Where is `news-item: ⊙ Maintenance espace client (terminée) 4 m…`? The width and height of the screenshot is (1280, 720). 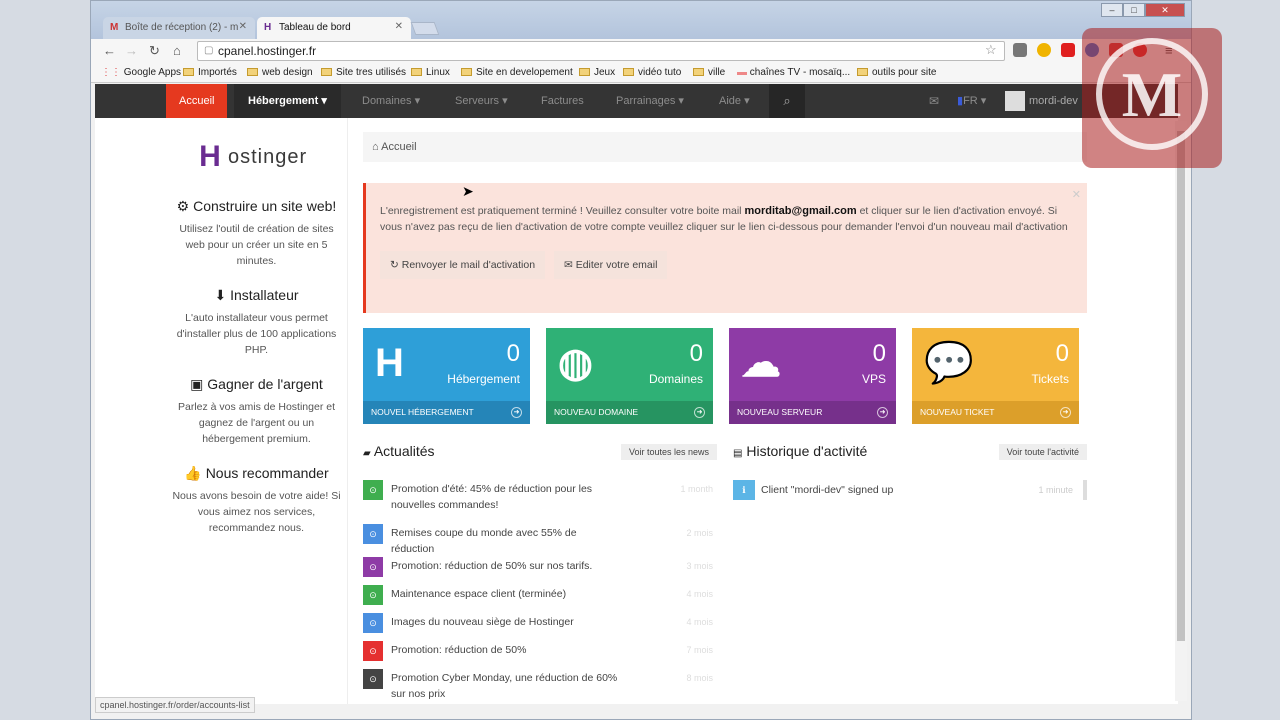
news-item: ⊙ Maintenance espace client (terminée) 4 m… is located at coordinates (540, 599).